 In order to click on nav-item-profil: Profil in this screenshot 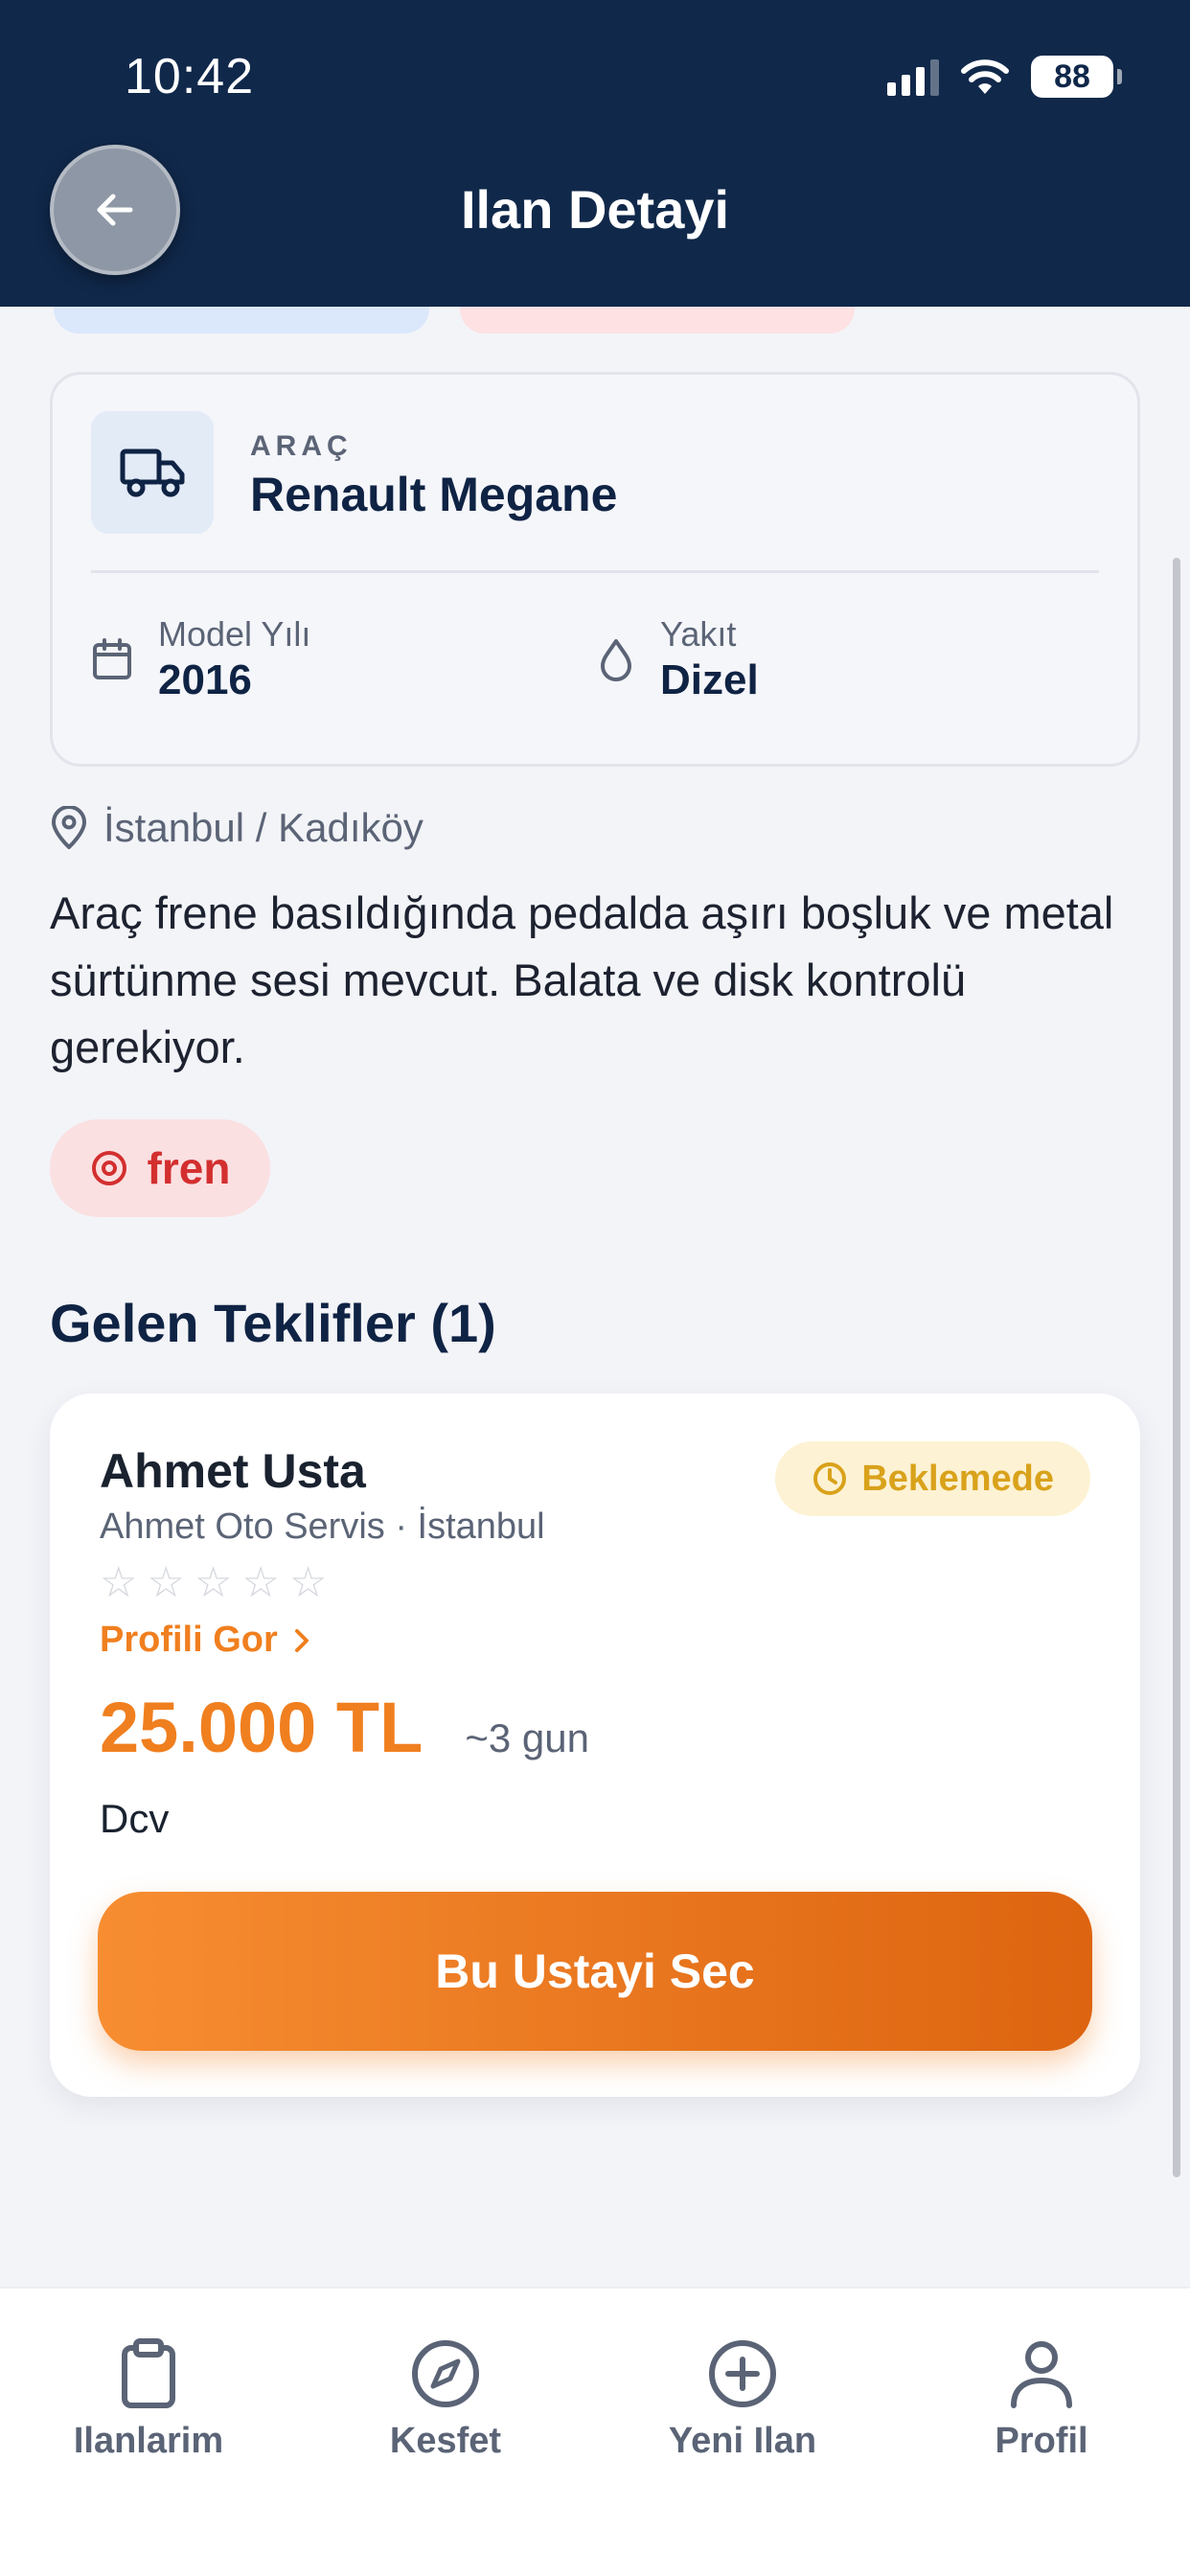, I will do `click(1041, 2400)`.